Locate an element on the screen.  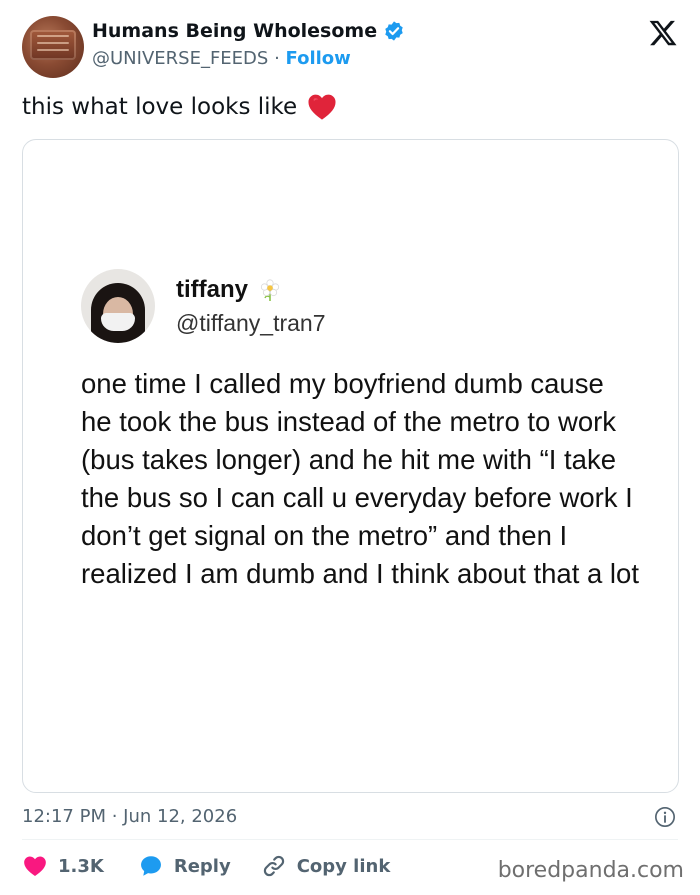
reply-bubble-icon is located at coordinates (150, 866).